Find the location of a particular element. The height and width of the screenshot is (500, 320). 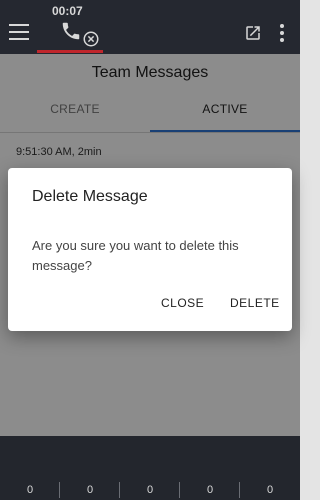

bottom-bar: 0 0 0 0 0 is located at coordinates (150, 468).